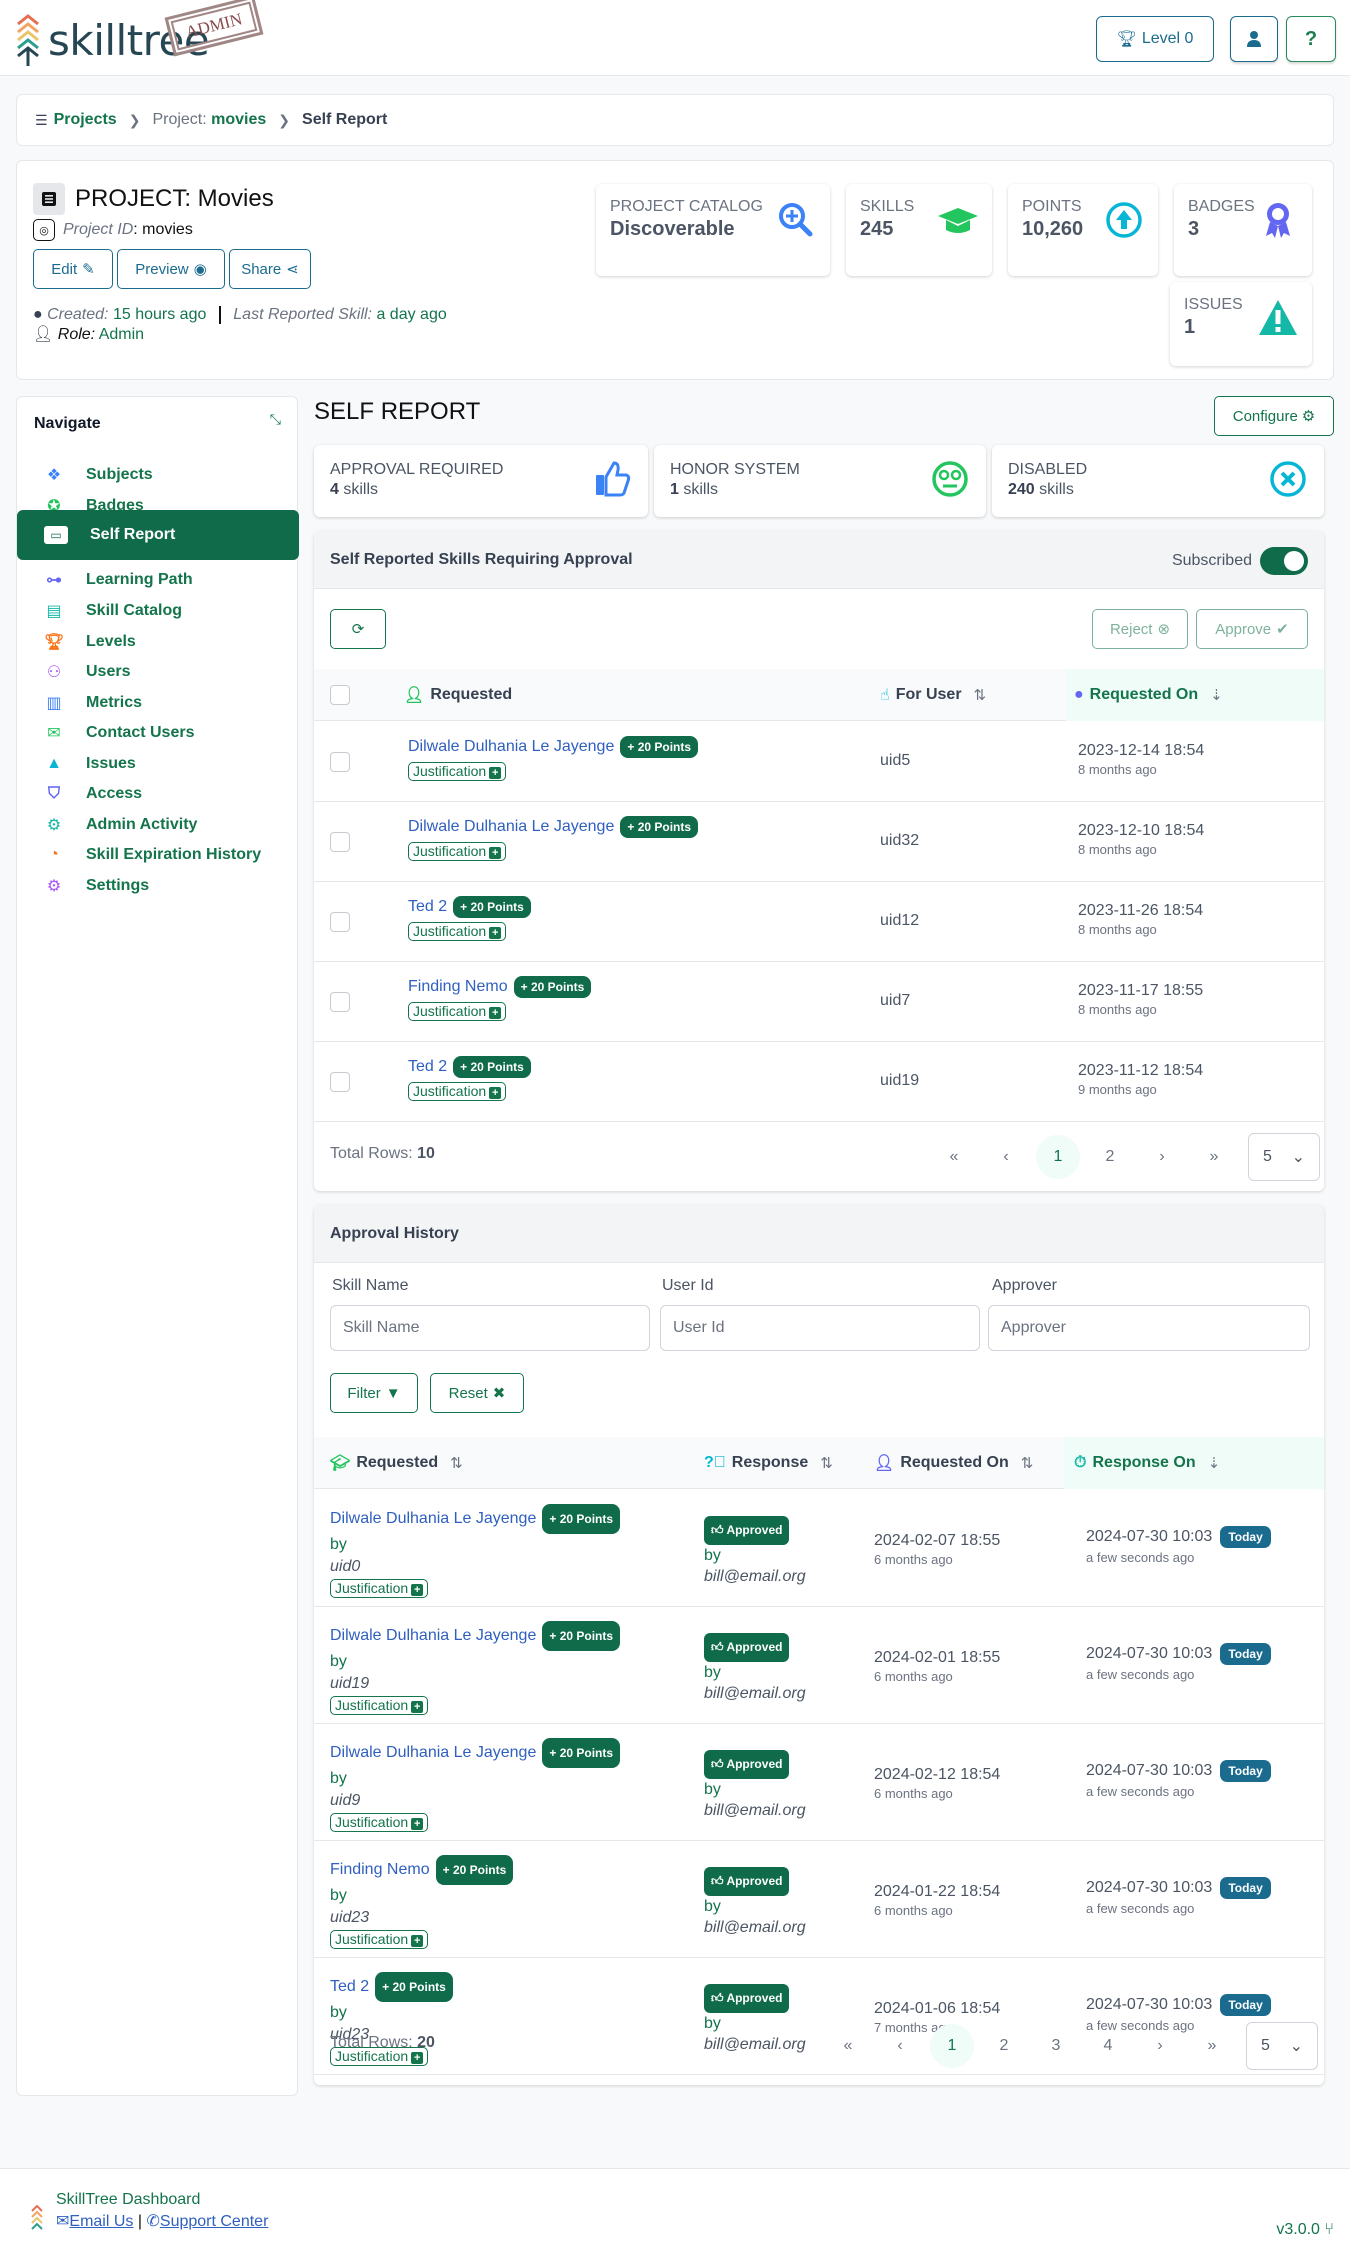 Image resolution: width=1350 pixels, height=2256 pixels. What do you see at coordinates (214, 2221) in the screenshot?
I see `support-center-link: Support Center` at bounding box center [214, 2221].